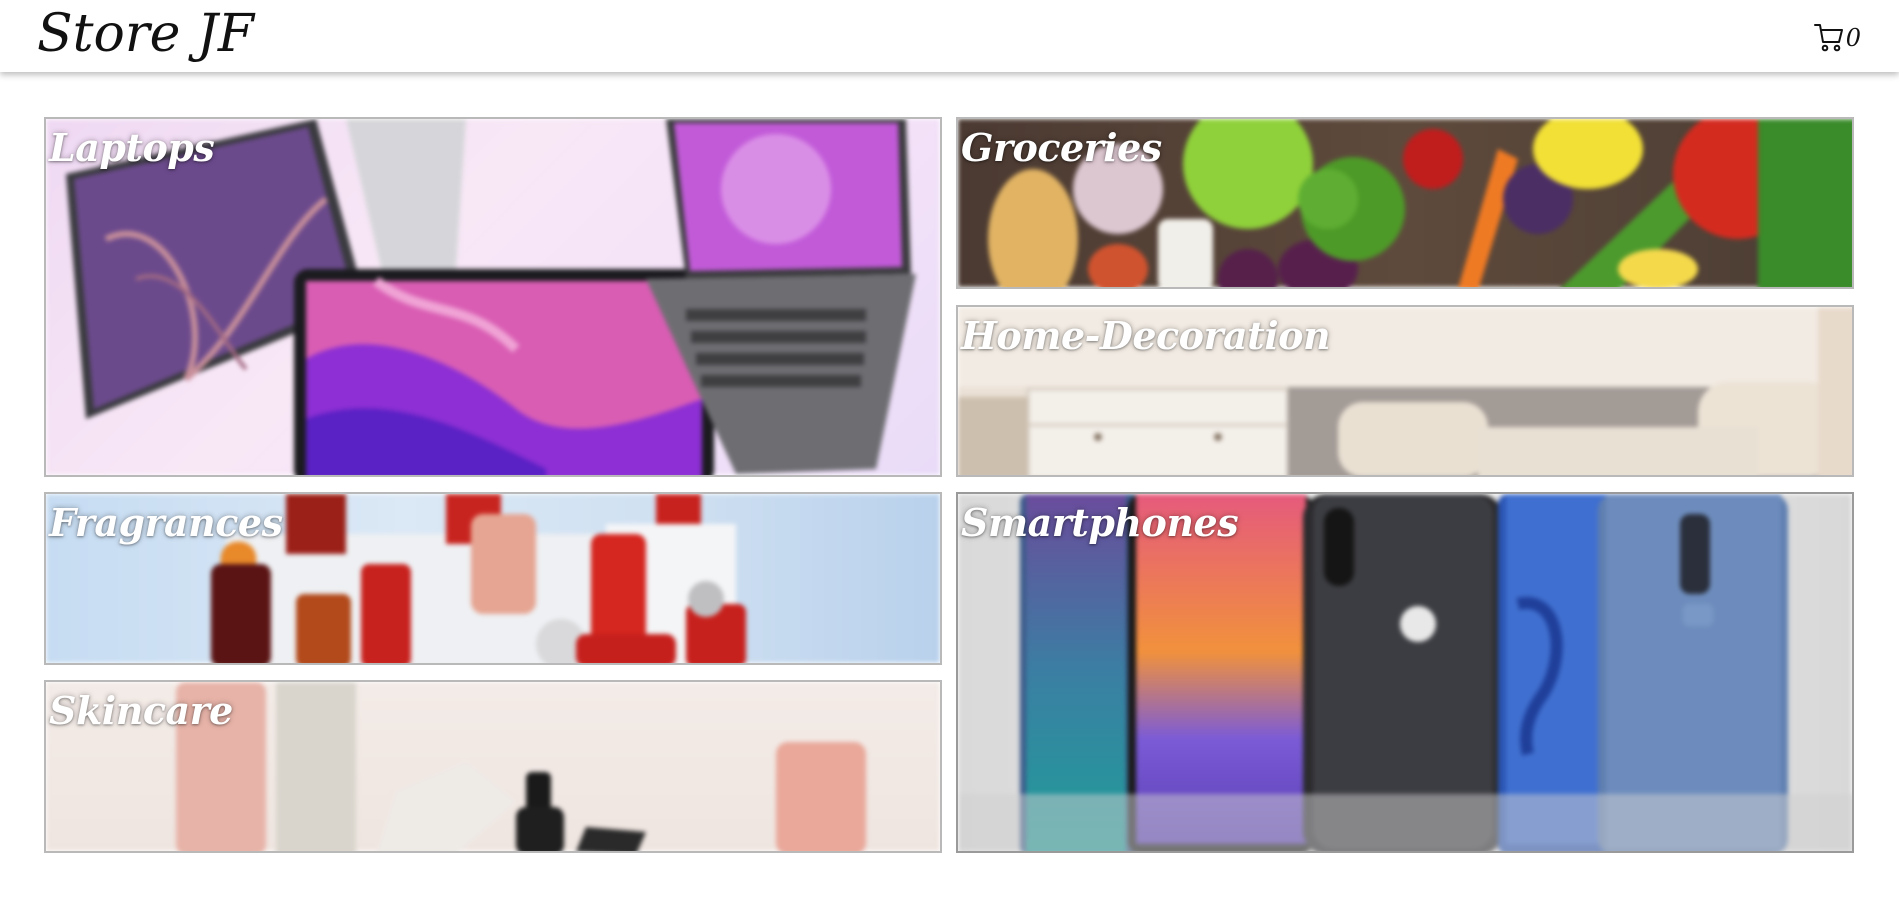  Describe the element at coordinates (132, 147) in the screenshot. I see `category-label-laptops: Laptops` at that location.